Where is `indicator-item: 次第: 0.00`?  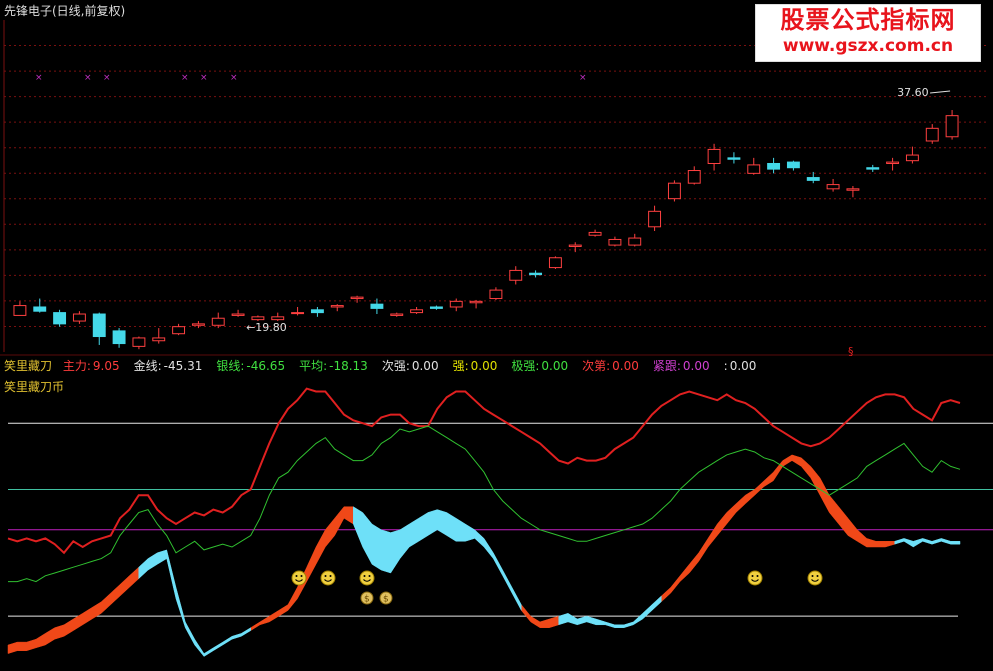 indicator-item: 次第: 0.00 is located at coordinates (614, 366).